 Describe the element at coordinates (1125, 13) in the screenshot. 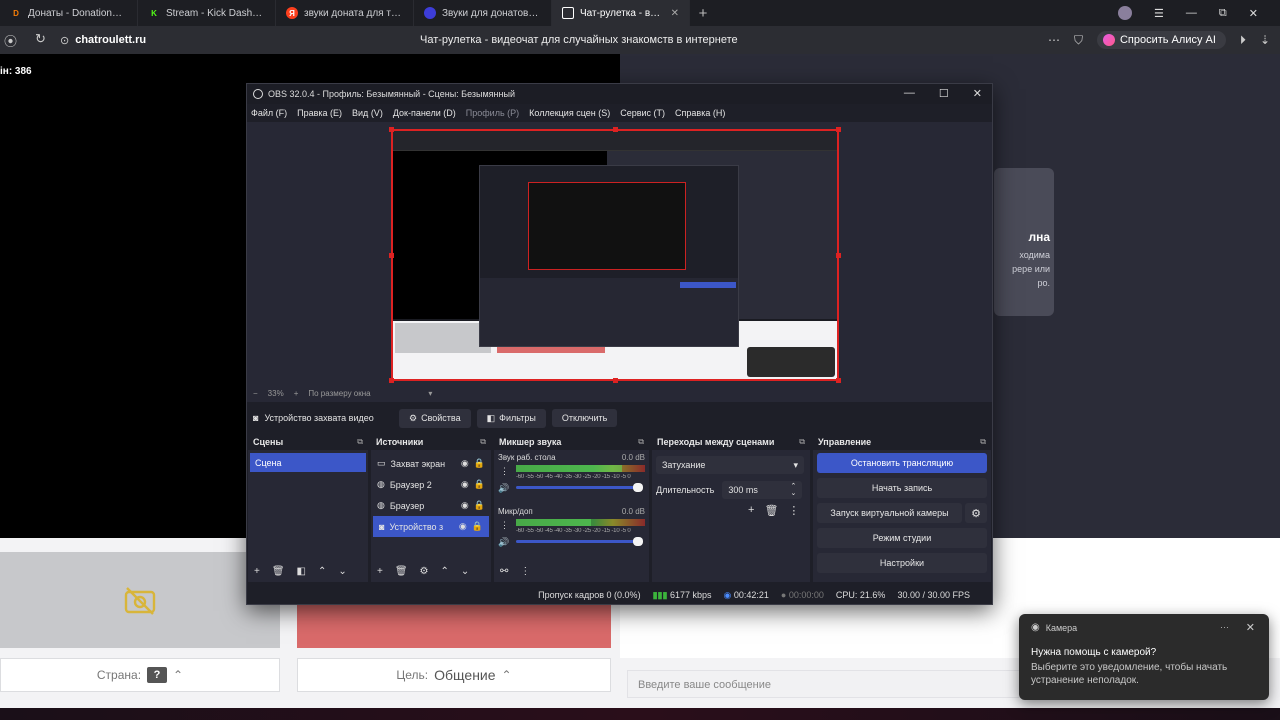

I see `profile-avatar` at that location.